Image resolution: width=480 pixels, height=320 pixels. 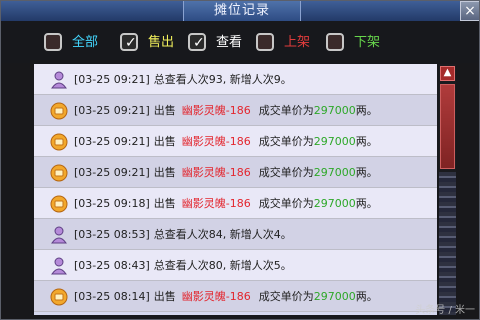 I want to click on scroll-up-icon: ▲, so click(x=447, y=72).